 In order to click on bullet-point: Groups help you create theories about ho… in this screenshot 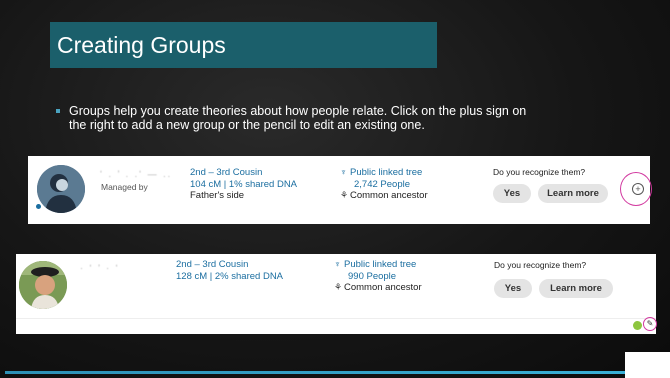, I will do `click(298, 118)`.